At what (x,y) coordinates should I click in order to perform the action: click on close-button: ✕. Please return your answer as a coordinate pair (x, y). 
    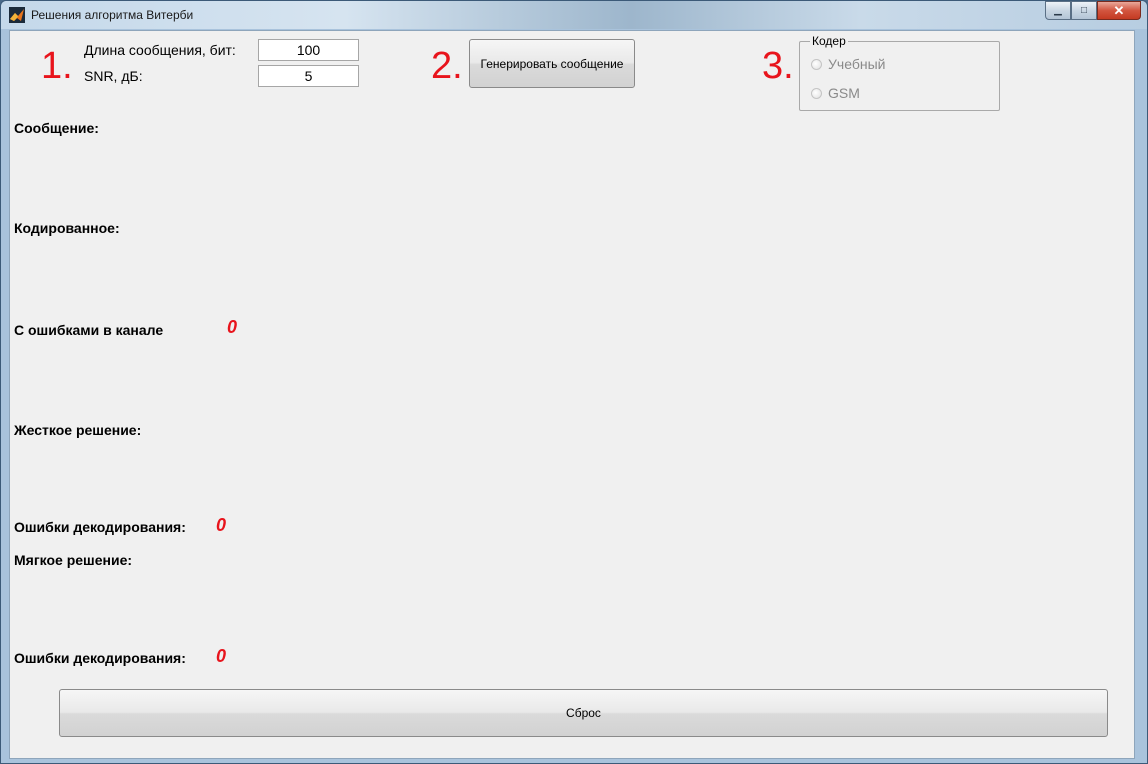
    Looking at the image, I should click on (1119, 10).